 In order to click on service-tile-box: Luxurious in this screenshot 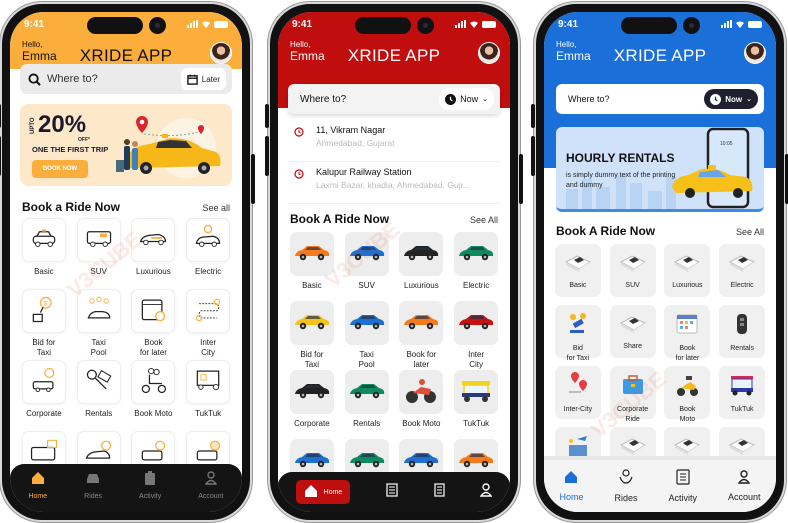, I will do `click(687, 270)`.